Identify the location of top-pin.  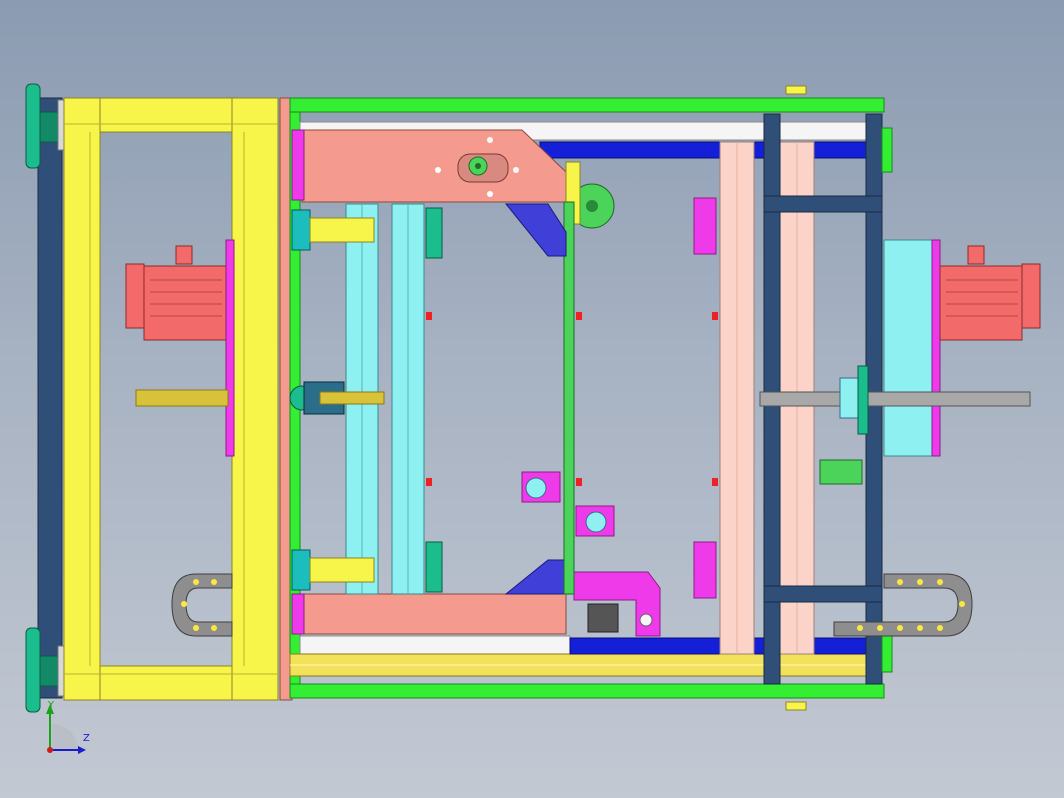
(796, 90).